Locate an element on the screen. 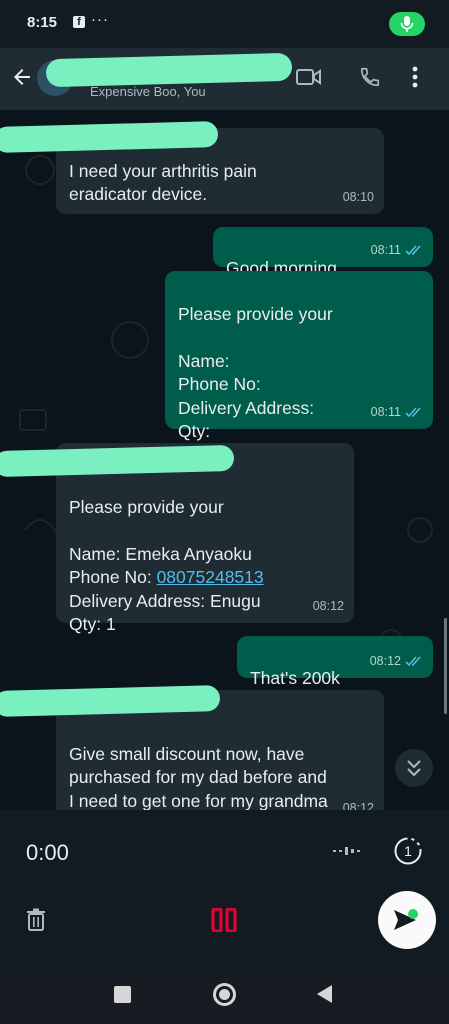  scrollbar is located at coordinates (445, 666).